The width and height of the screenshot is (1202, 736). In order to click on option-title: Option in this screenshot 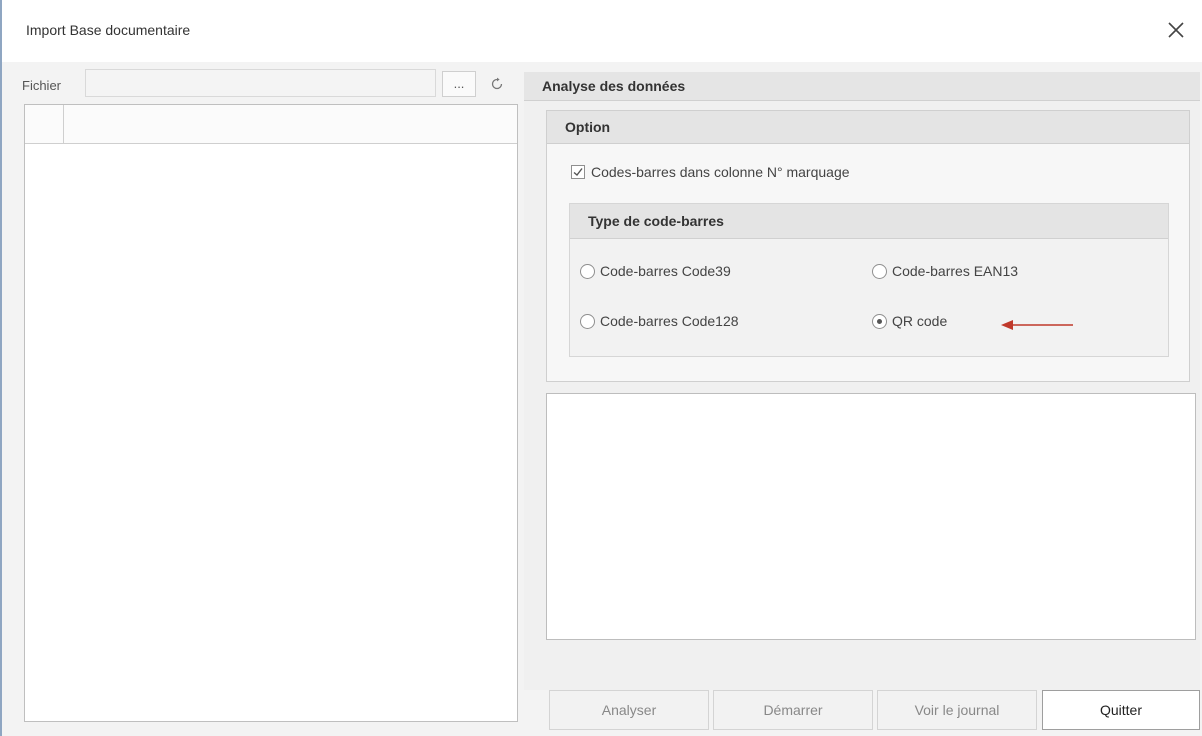, I will do `click(588, 127)`.